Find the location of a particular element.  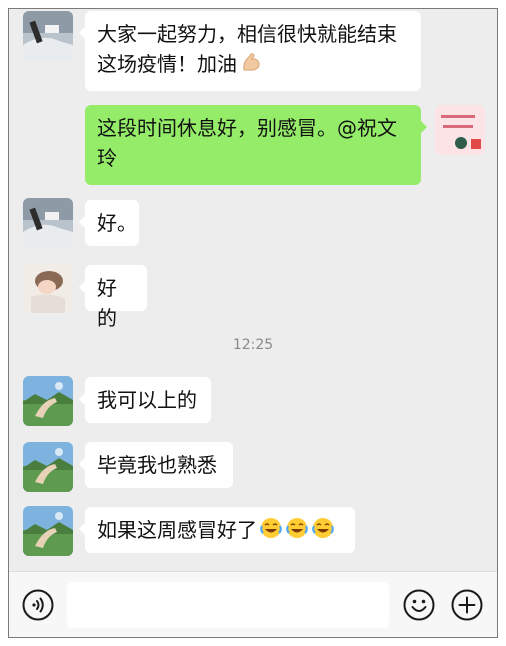

message-line: 毕竟我也熟悉 is located at coordinates (157, 465).